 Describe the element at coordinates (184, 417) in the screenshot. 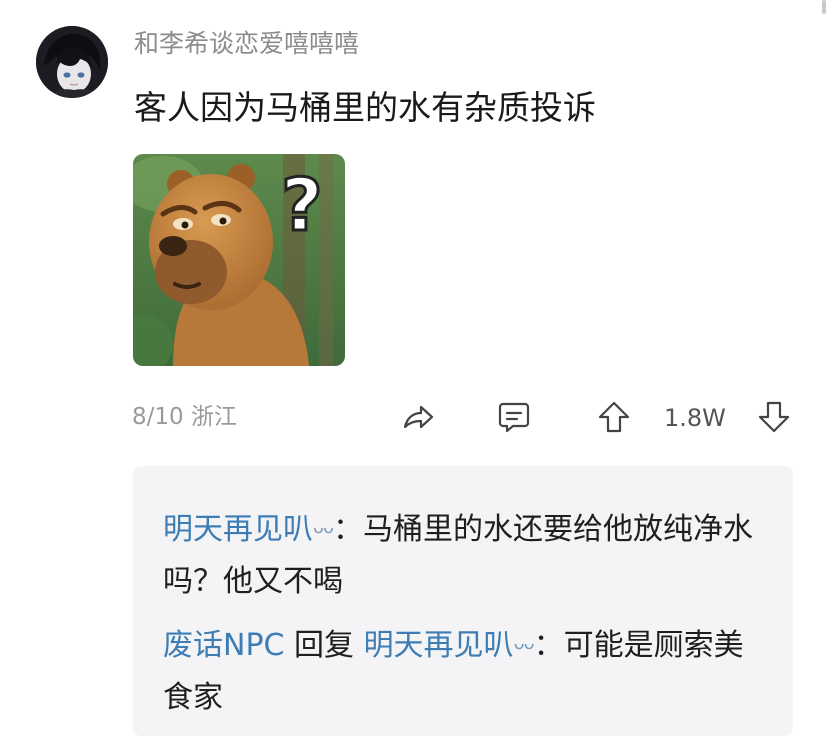

I see `post-meta: 8/10 浙江` at that location.